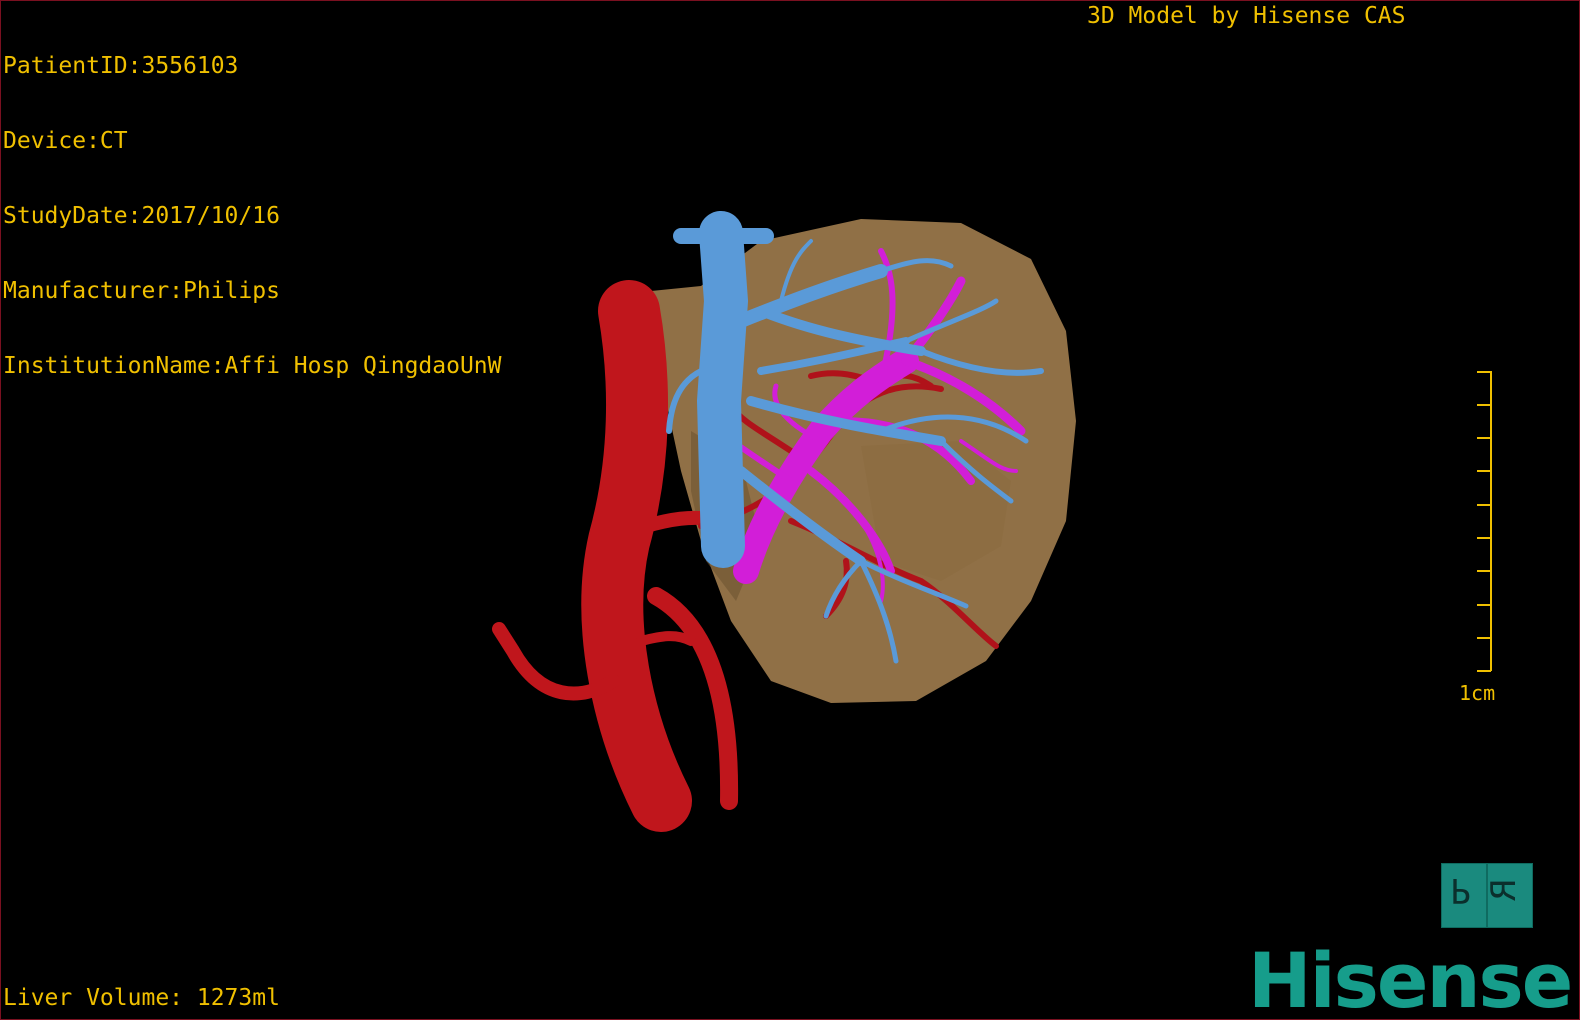  Describe the element at coordinates (141, 291) in the screenshot. I see `manufacturer-text: Manufacturer:Philips` at that location.